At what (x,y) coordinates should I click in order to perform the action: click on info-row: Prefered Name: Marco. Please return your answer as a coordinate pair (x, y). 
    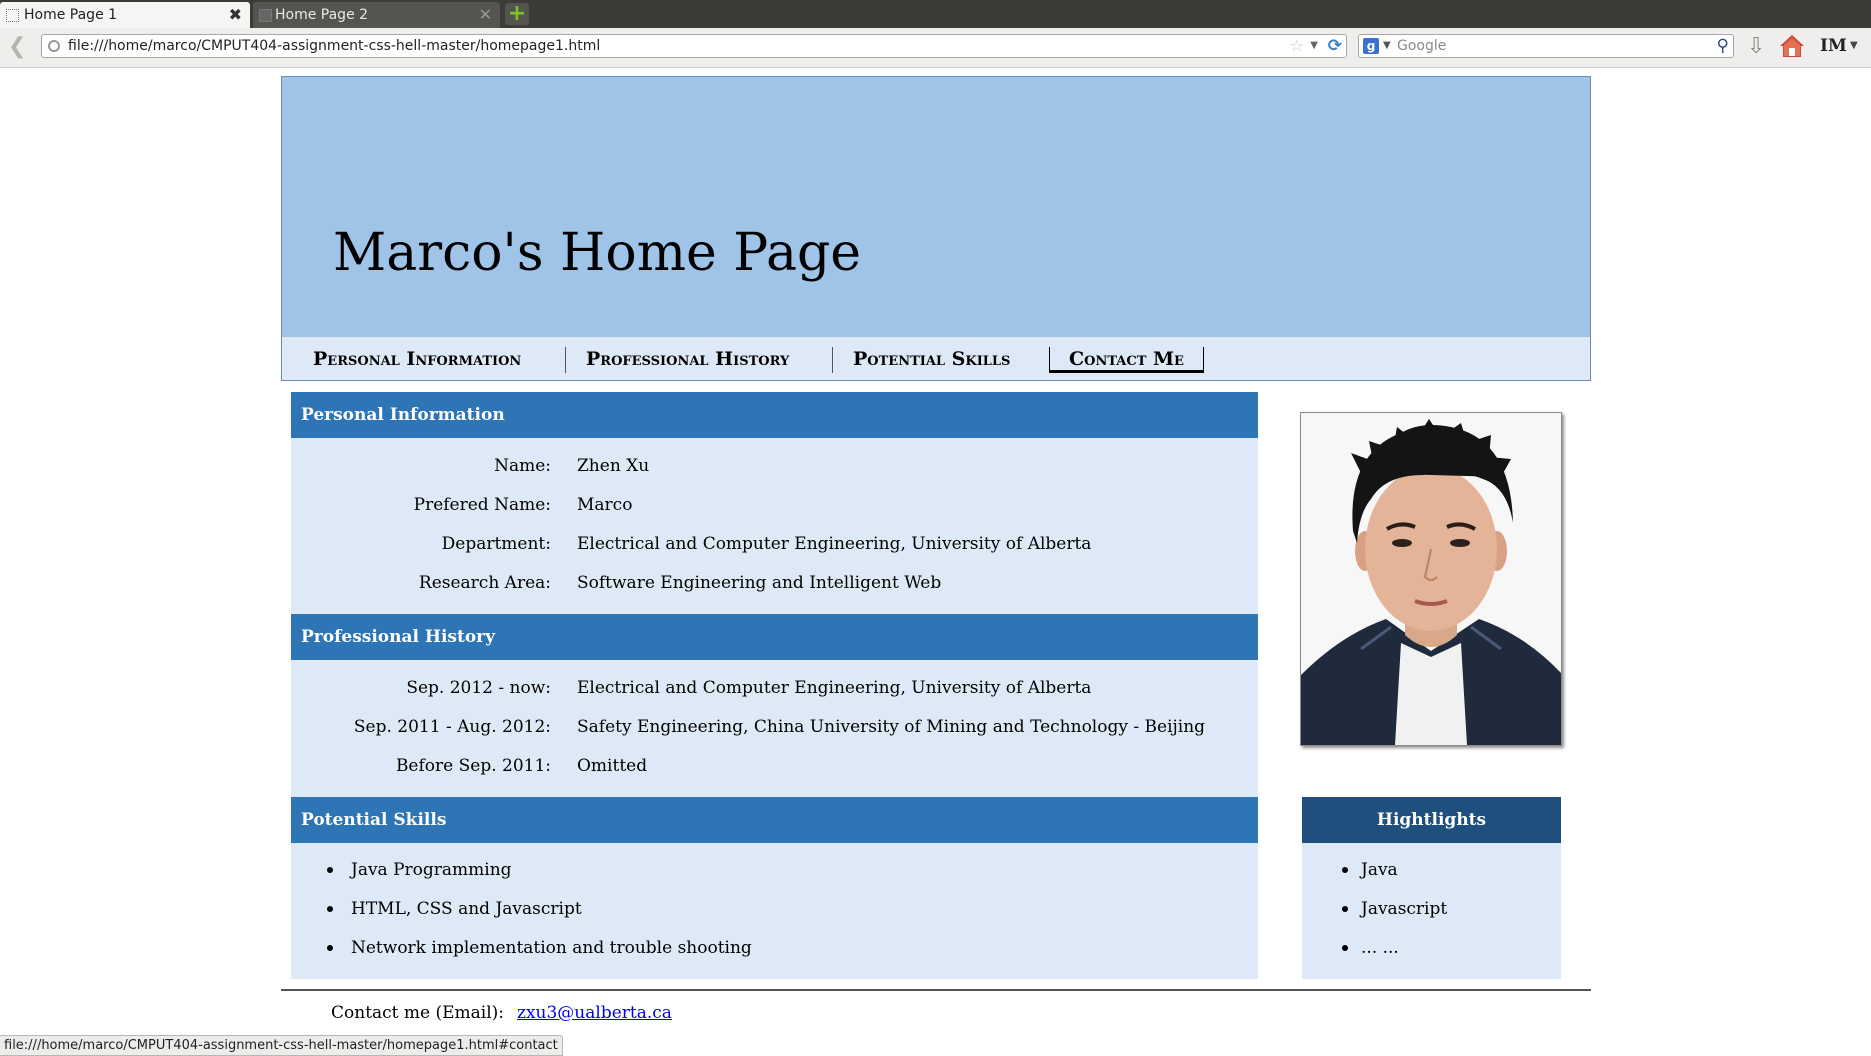
    Looking at the image, I should click on (774, 505).